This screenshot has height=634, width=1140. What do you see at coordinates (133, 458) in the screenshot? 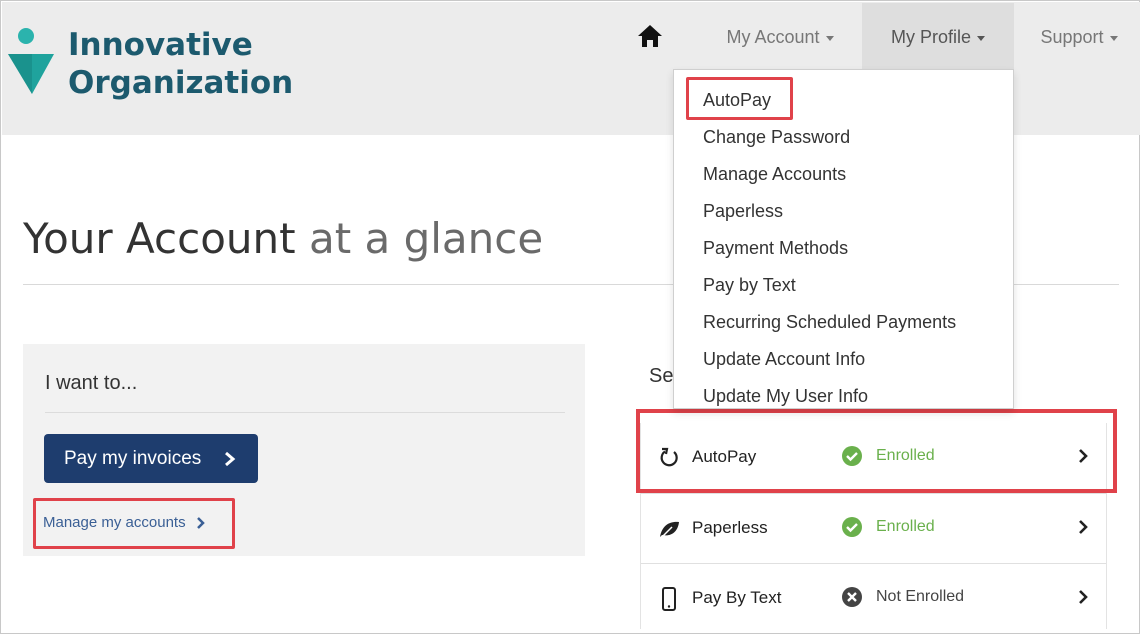
I see `pay-invoices-label: Pay my invoices` at bounding box center [133, 458].